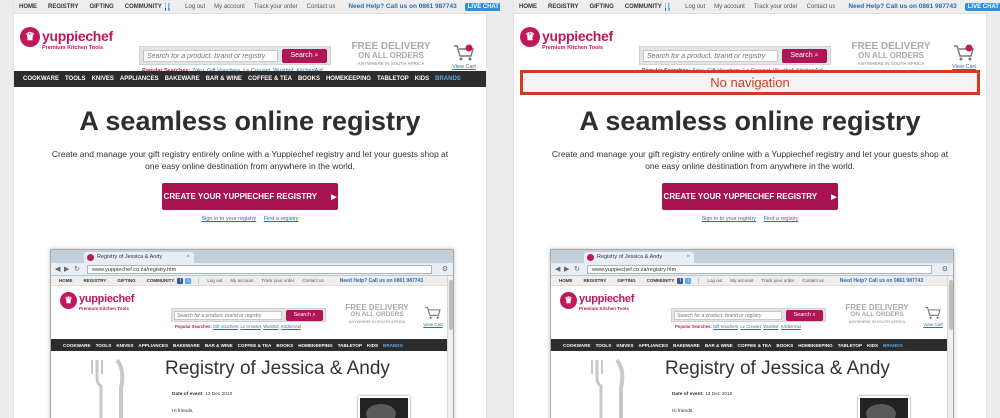 The image size is (1000, 418). Describe the element at coordinates (130, 257) in the screenshot. I see `tab-title: Registry of Jessica & Andy` at that location.